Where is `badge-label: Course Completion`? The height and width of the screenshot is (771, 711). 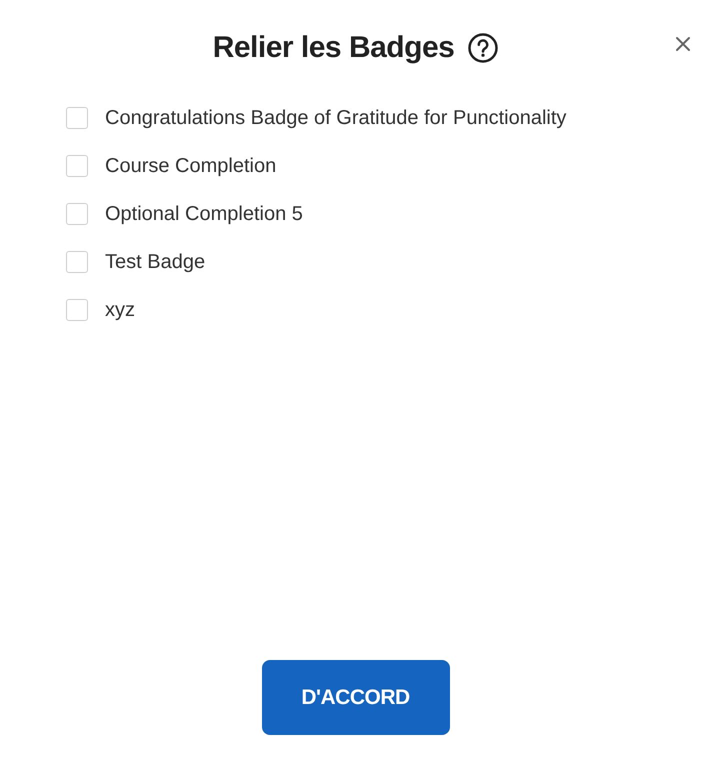
badge-label: Course Completion is located at coordinates (190, 166).